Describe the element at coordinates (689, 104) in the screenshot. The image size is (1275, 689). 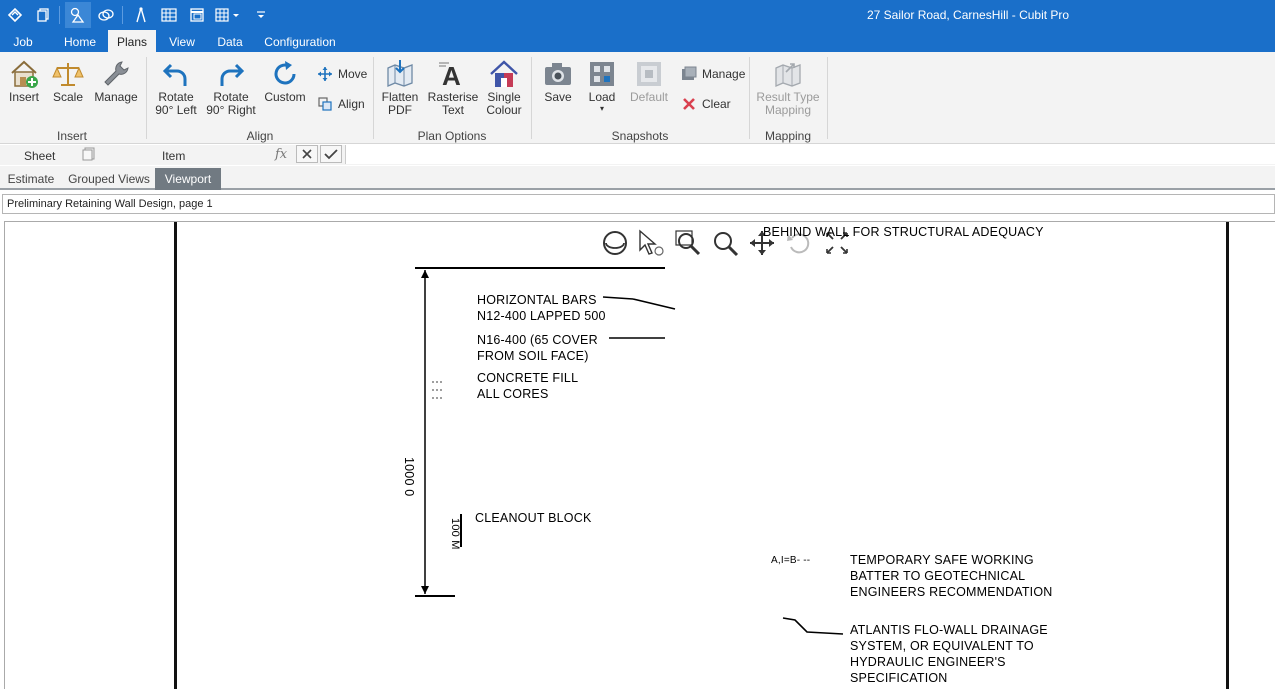
I see `clear-x-icon` at that location.